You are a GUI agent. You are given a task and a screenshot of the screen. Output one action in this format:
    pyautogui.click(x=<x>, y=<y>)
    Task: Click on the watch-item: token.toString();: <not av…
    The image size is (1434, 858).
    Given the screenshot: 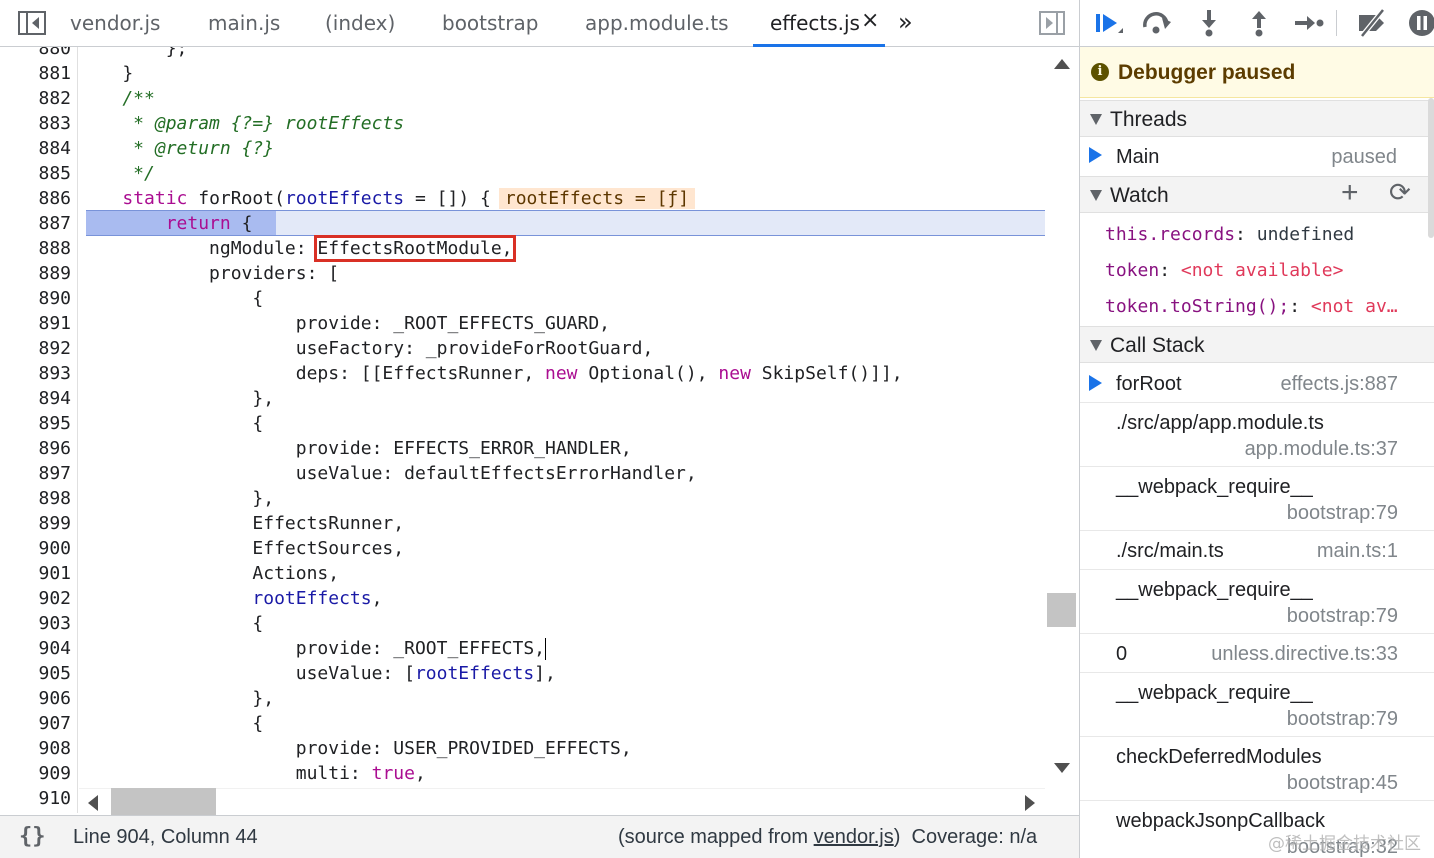 What is the action you would take?
    pyautogui.click(x=1257, y=306)
    